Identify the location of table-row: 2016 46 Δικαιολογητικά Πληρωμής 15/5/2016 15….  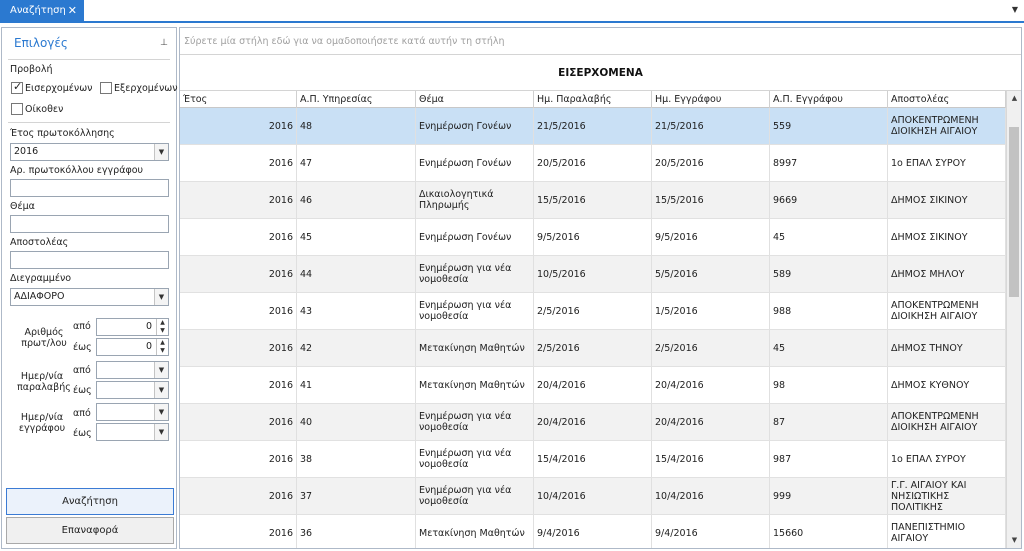
(593, 200).